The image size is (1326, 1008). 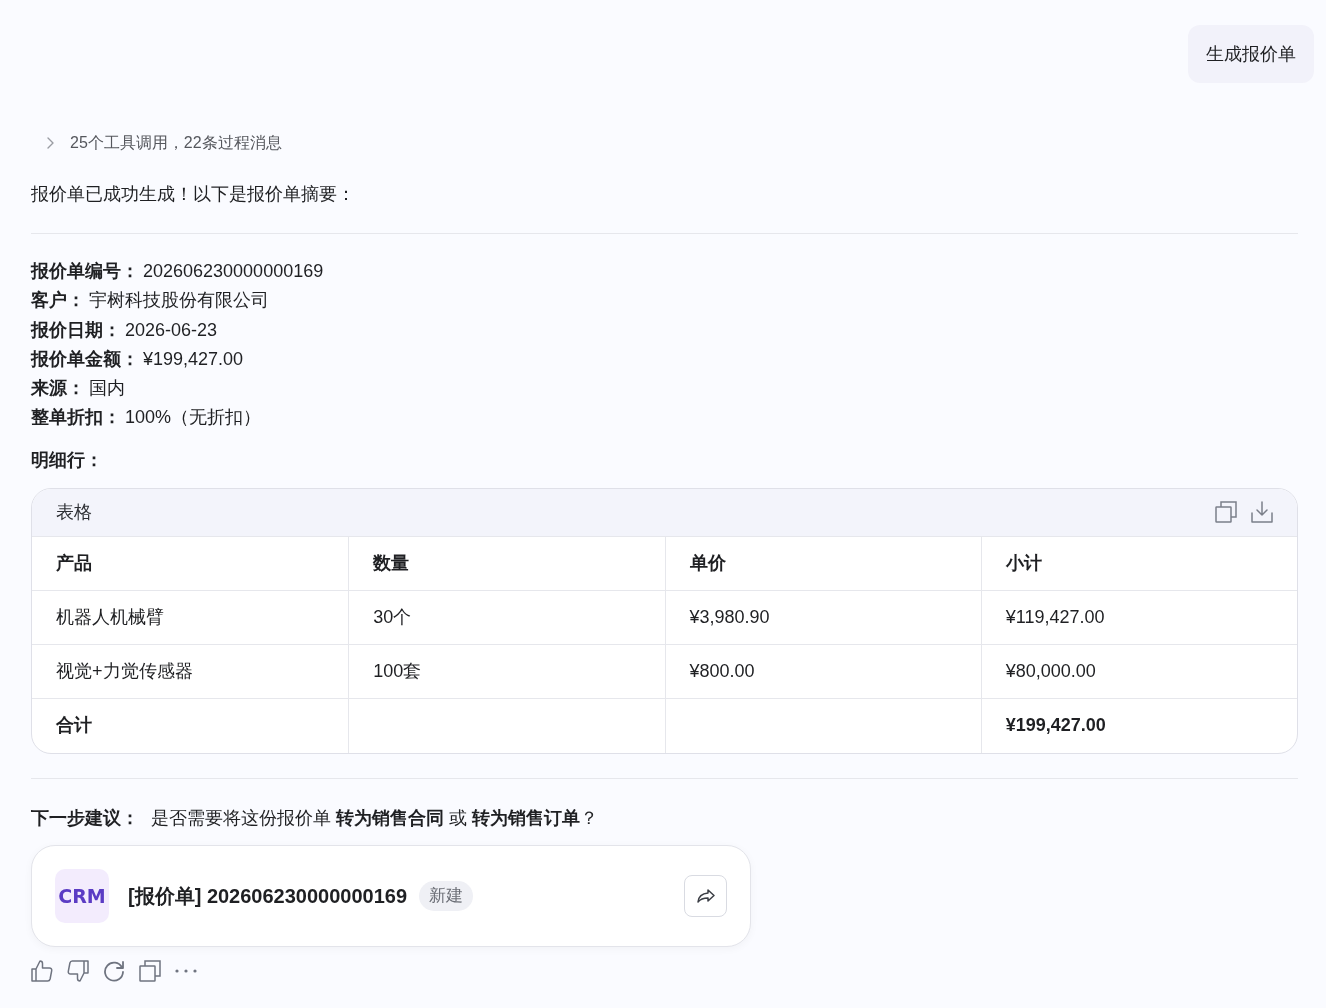 What do you see at coordinates (74, 563) in the screenshot?
I see `column-header: 产品` at bounding box center [74, 563].